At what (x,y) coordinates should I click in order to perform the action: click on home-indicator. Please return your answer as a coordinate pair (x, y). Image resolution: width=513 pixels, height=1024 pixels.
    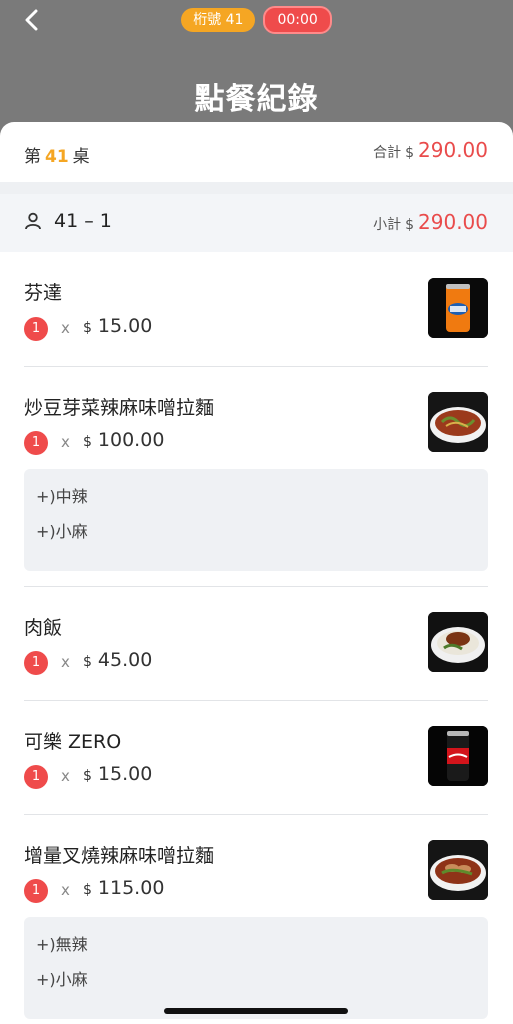
    Looking at the image, I should click on (256, 1011).